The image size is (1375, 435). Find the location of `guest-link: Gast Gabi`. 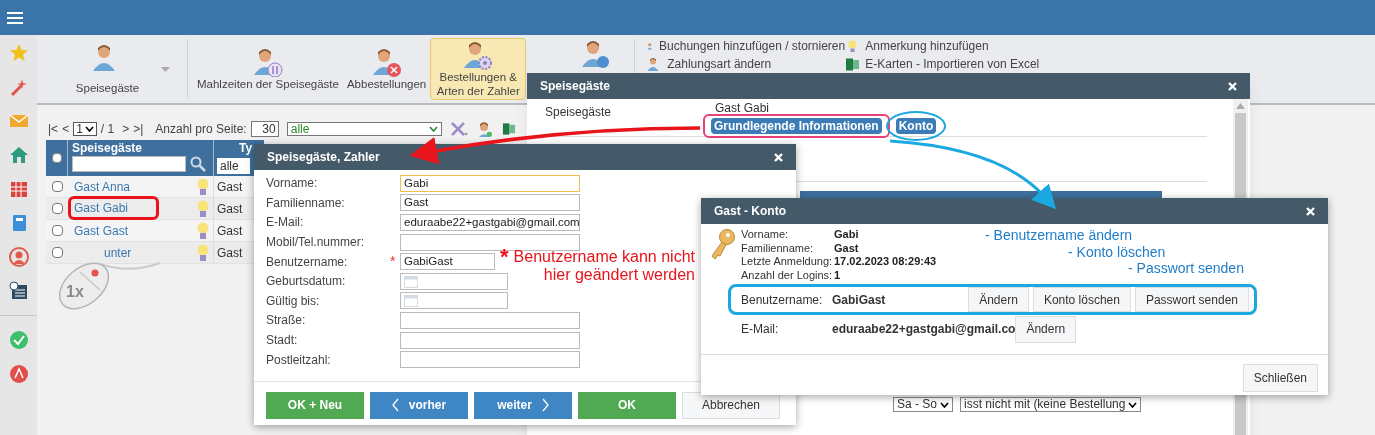

guest-link: Gast Gabi is located at coordinates (100, 208).